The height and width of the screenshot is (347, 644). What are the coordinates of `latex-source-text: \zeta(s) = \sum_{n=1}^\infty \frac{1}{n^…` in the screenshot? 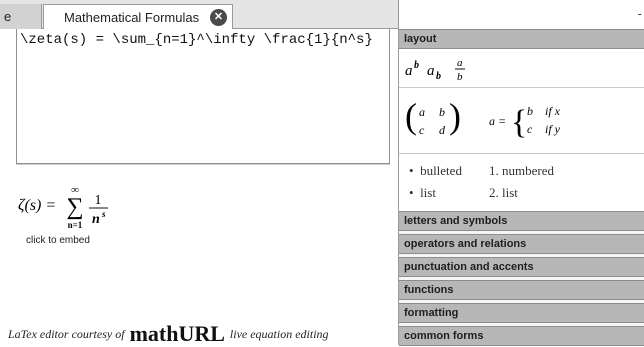 It's located at (196, 40).